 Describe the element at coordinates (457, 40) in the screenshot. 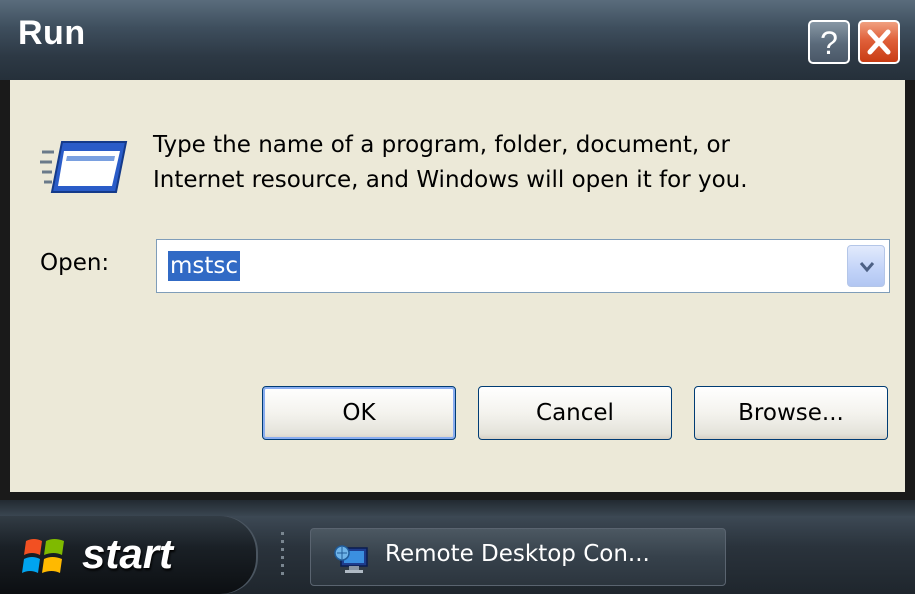

I see `title-bar: Run ?` at that location.